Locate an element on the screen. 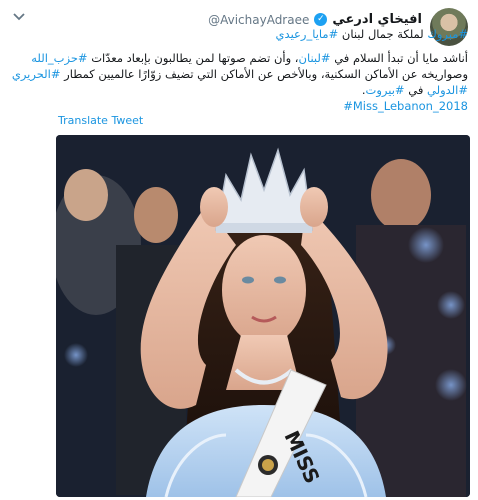 This screenshot has height=500, width=478. hashtag-hariri: #الحريري is located at coordinates (36, 74).